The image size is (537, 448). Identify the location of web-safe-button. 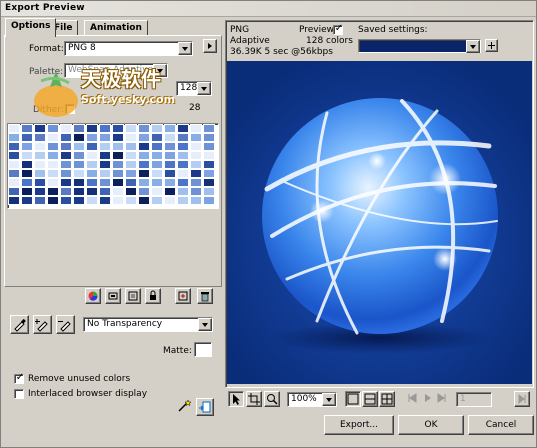
(93, 296).